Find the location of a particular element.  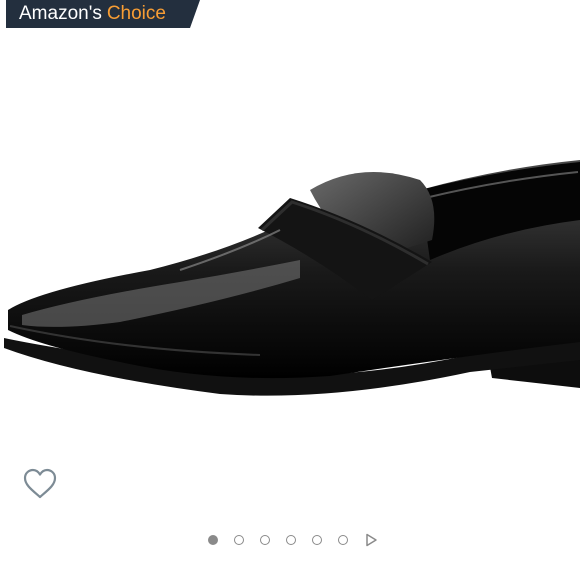

wishlist-heart-button is located at coordinates (40, 484).